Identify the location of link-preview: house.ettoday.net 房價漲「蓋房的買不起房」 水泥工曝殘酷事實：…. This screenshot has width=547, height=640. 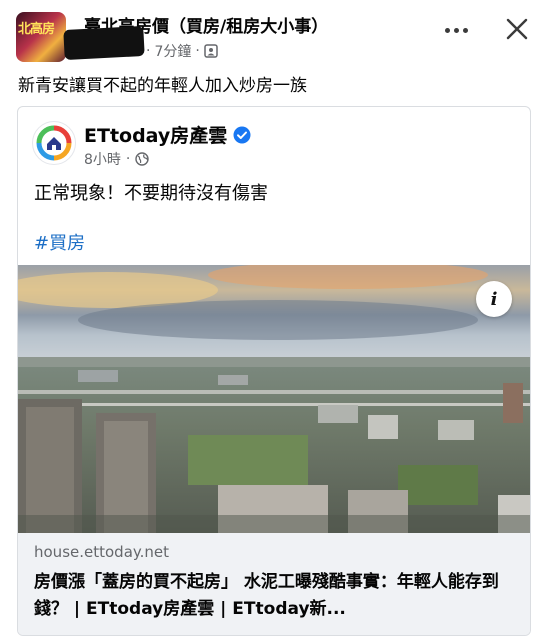
(274, 584).